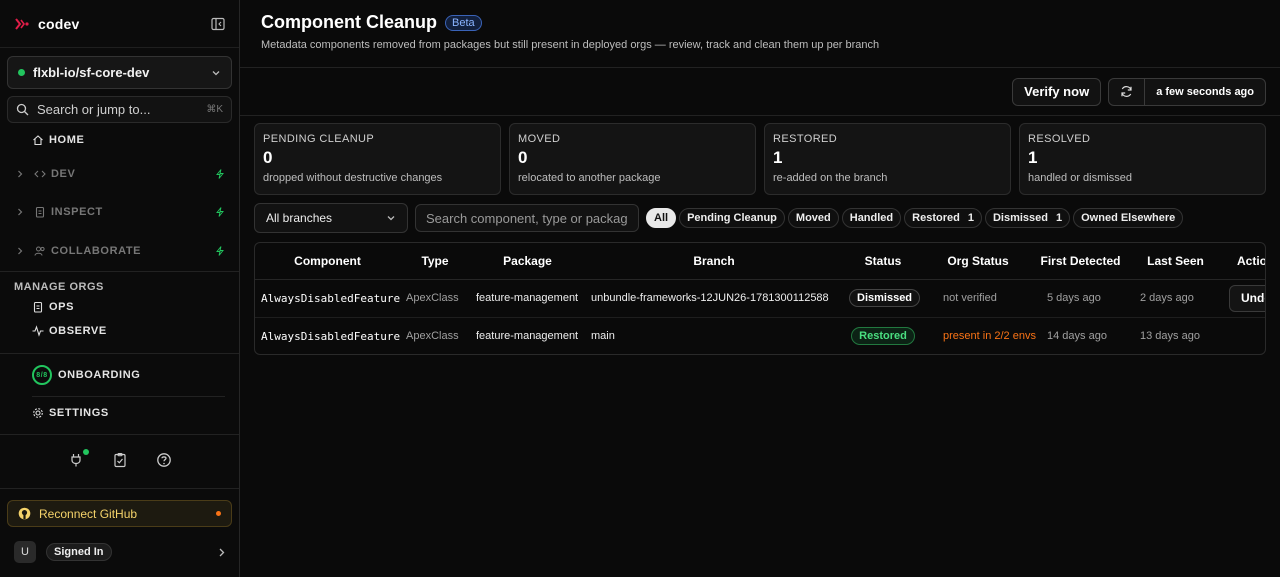 The image size is (1280, 577). I want to click on sidebar-item-onboarding: 8/8 ONBOARDING, so click(119, 375).